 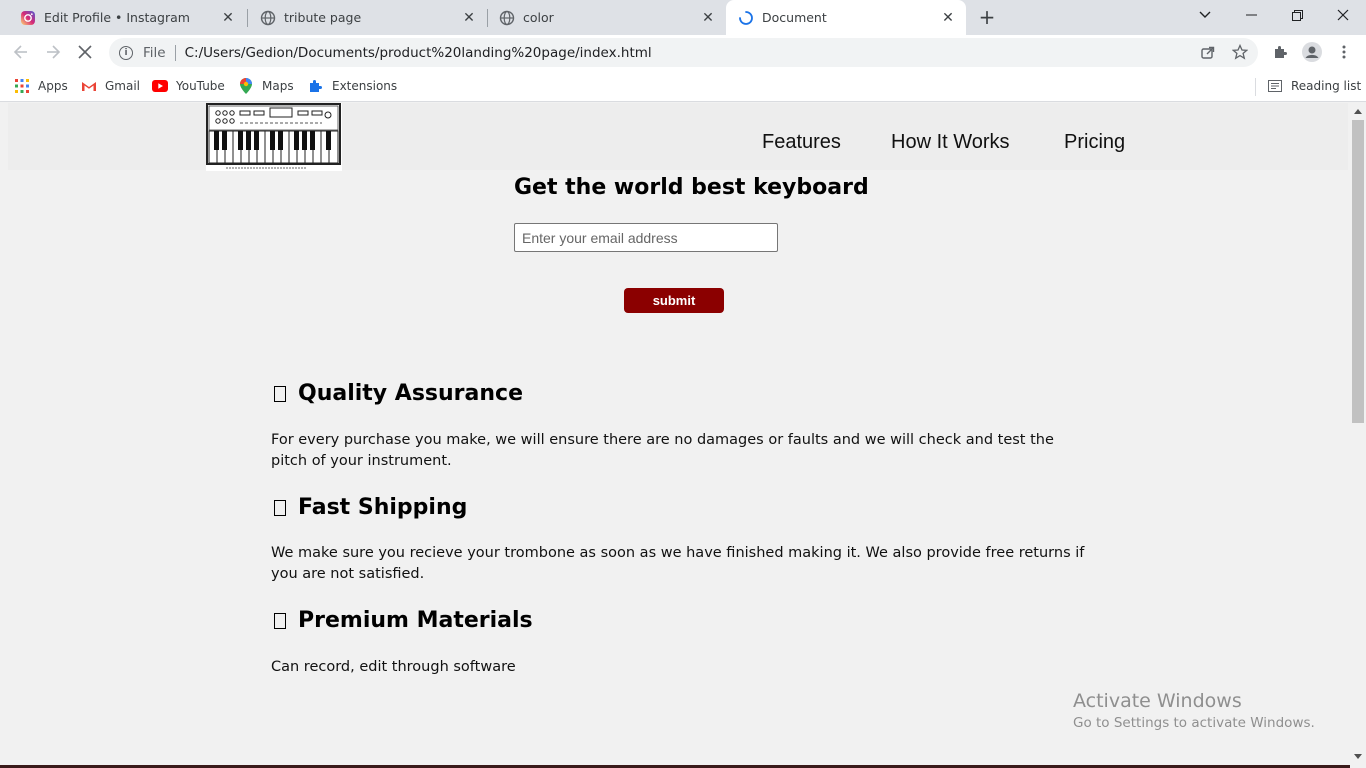 I want to click on submit-button: submit, so click(x=674, y=300).